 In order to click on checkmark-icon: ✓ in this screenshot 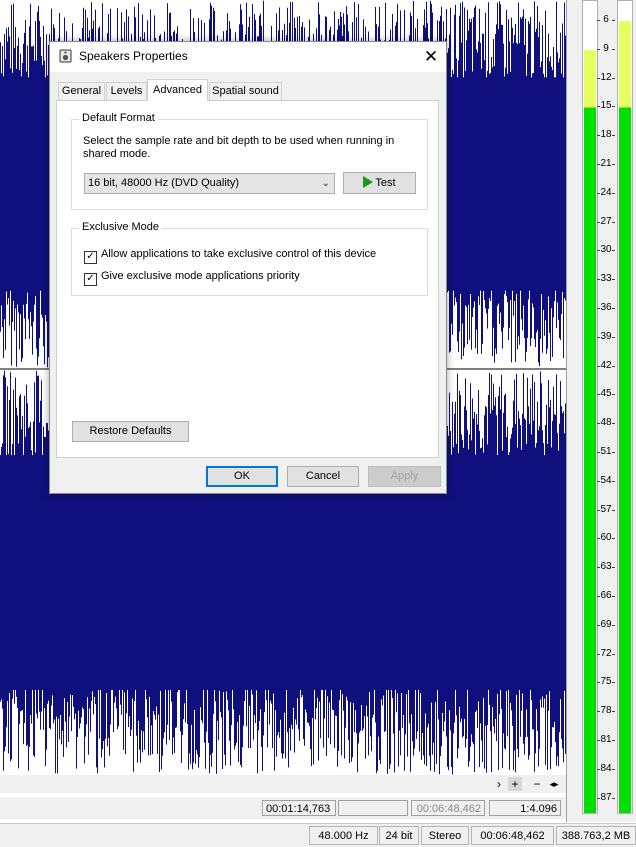, I will do `click(90, 278)`.